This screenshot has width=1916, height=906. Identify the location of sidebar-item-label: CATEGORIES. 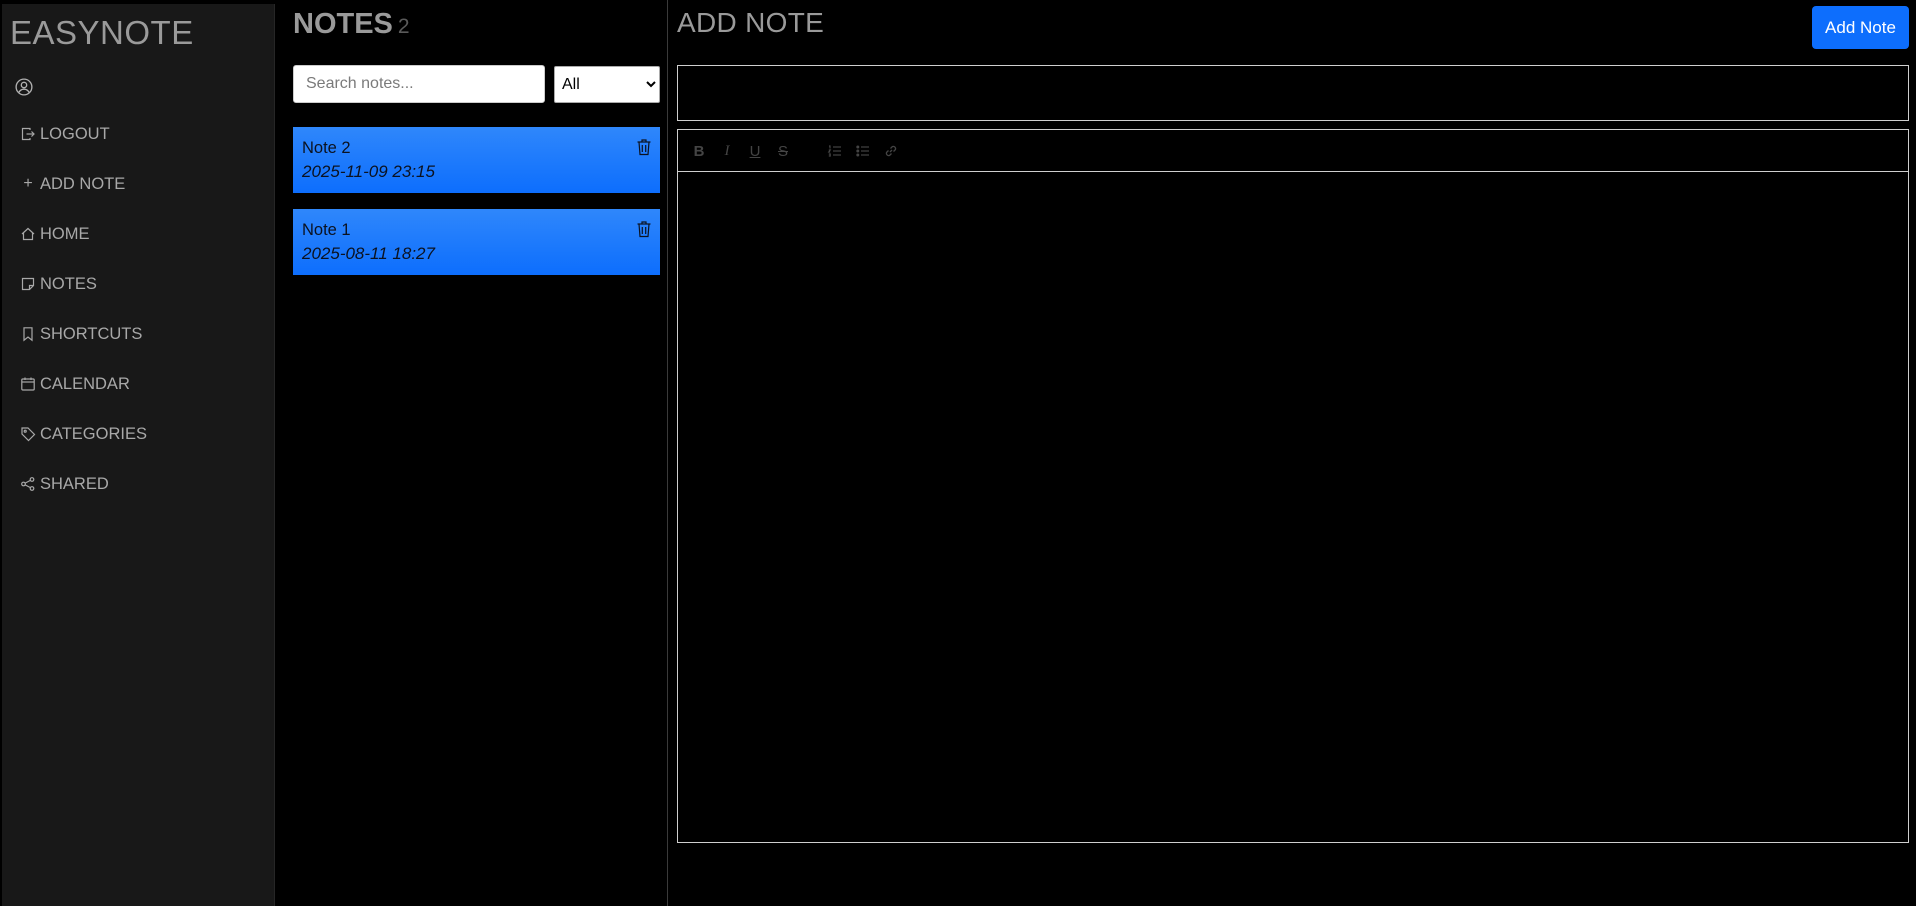
(93, 433).